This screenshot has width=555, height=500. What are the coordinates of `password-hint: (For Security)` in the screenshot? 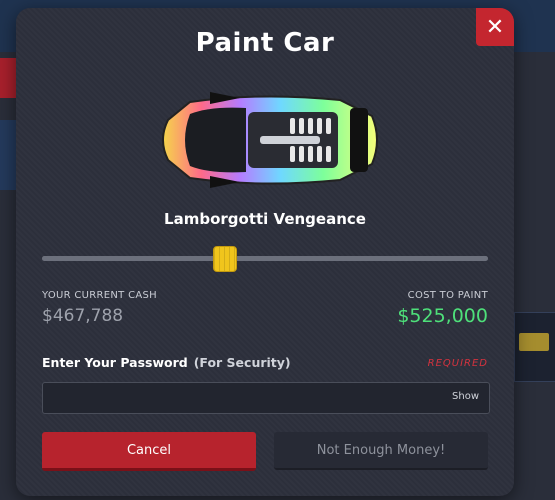 It's located at (242, 362).